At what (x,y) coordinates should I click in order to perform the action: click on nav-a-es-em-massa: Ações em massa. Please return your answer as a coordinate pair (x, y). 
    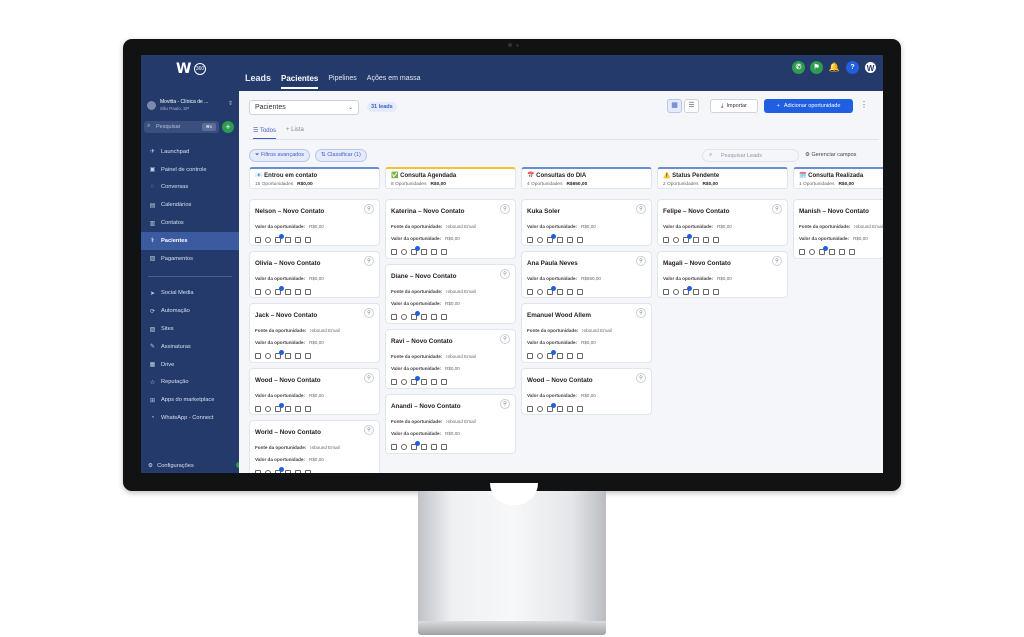
    Looking at the image, I should click on (394, 82).